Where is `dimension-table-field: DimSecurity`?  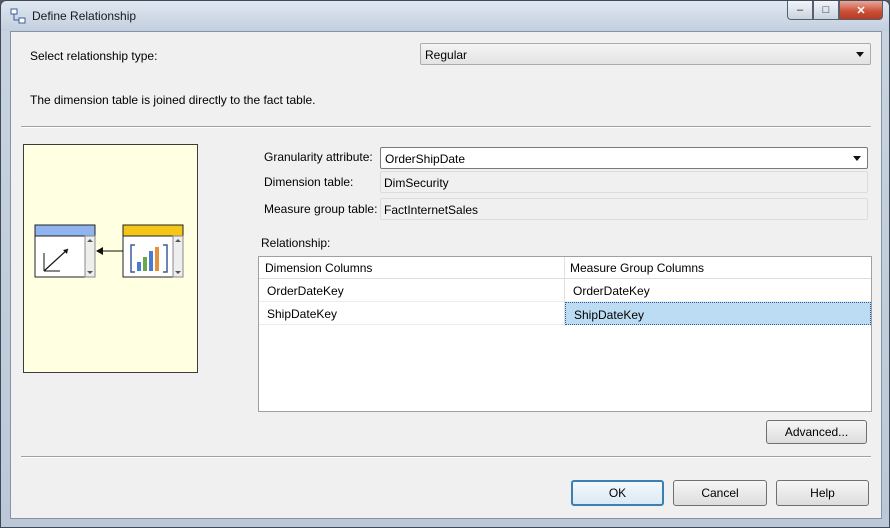 dimension-table-field: DimSecurity is located at coordinates (624, 182).